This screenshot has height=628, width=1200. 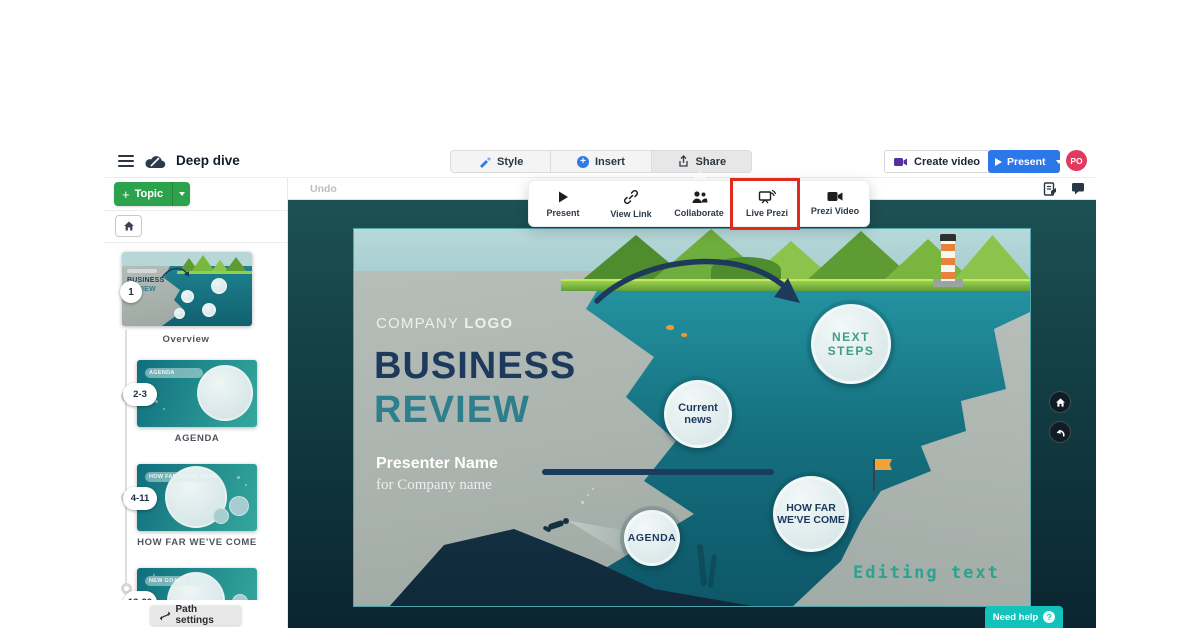 What do you see at coordinates (1058, 161) in the screenshot?
I see `present-dropdown-caret-icon` at bounding box center [1058, 161].